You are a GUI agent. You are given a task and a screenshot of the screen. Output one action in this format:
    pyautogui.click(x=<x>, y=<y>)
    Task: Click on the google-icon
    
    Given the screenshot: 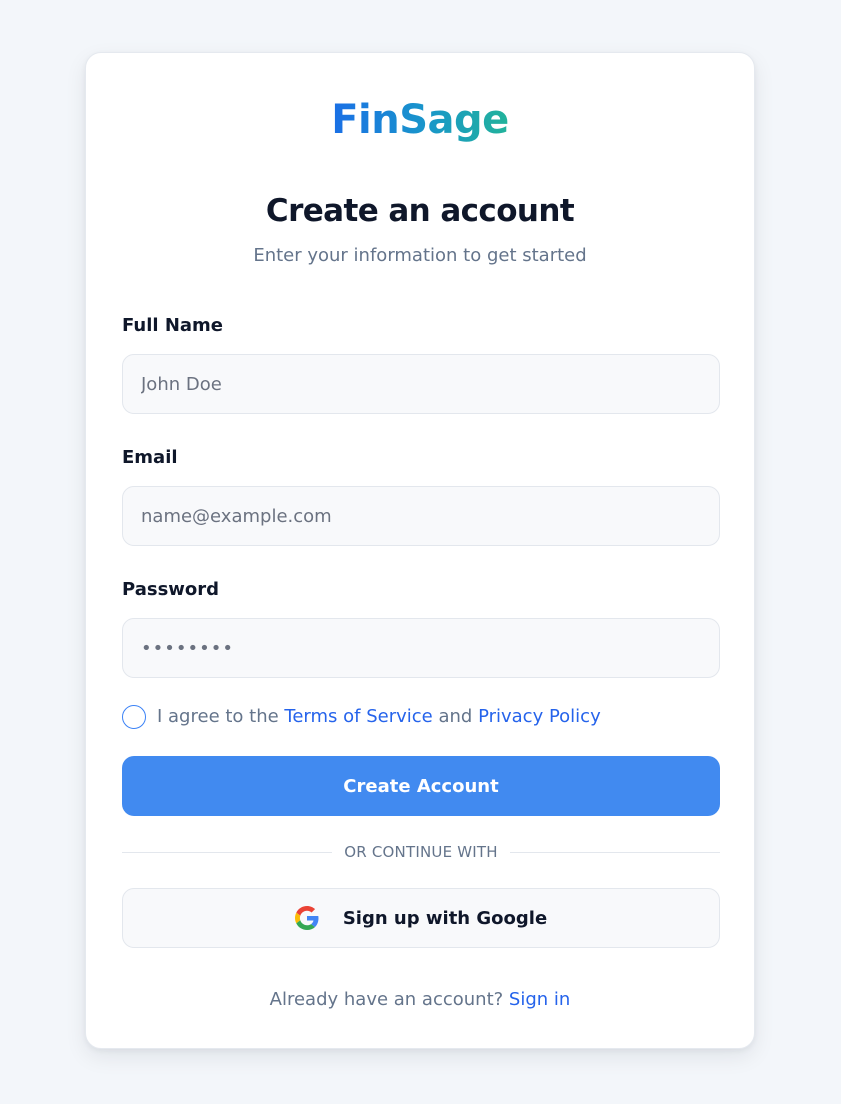 What is the action you would take?
    pyautogui.click(x=306, y=918)
    